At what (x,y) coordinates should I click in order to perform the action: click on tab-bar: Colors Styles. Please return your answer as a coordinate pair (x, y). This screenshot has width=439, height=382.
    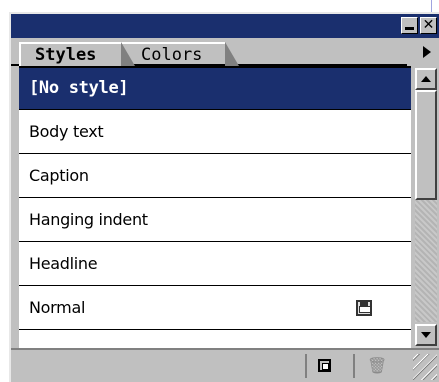
    Looking at the image, I should click on (225, 52).